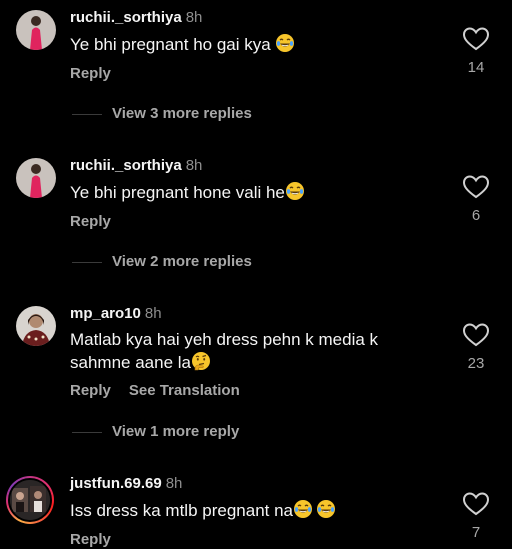  I want to click on comment-text: Iss dress ka mtlb pregnant na, so click(250, 510).